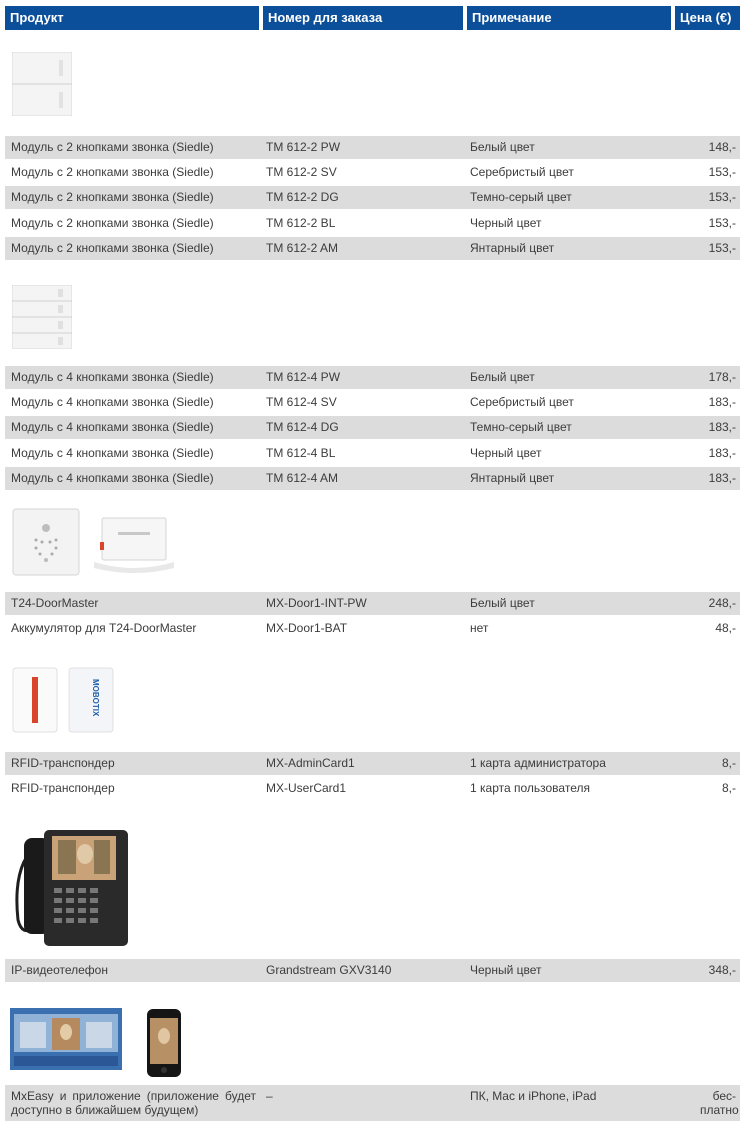 Image resolution: width=740 pixels, height=1123 pixels. I want to click on note-cell: 1 карта пользователя, so click(530, 788).